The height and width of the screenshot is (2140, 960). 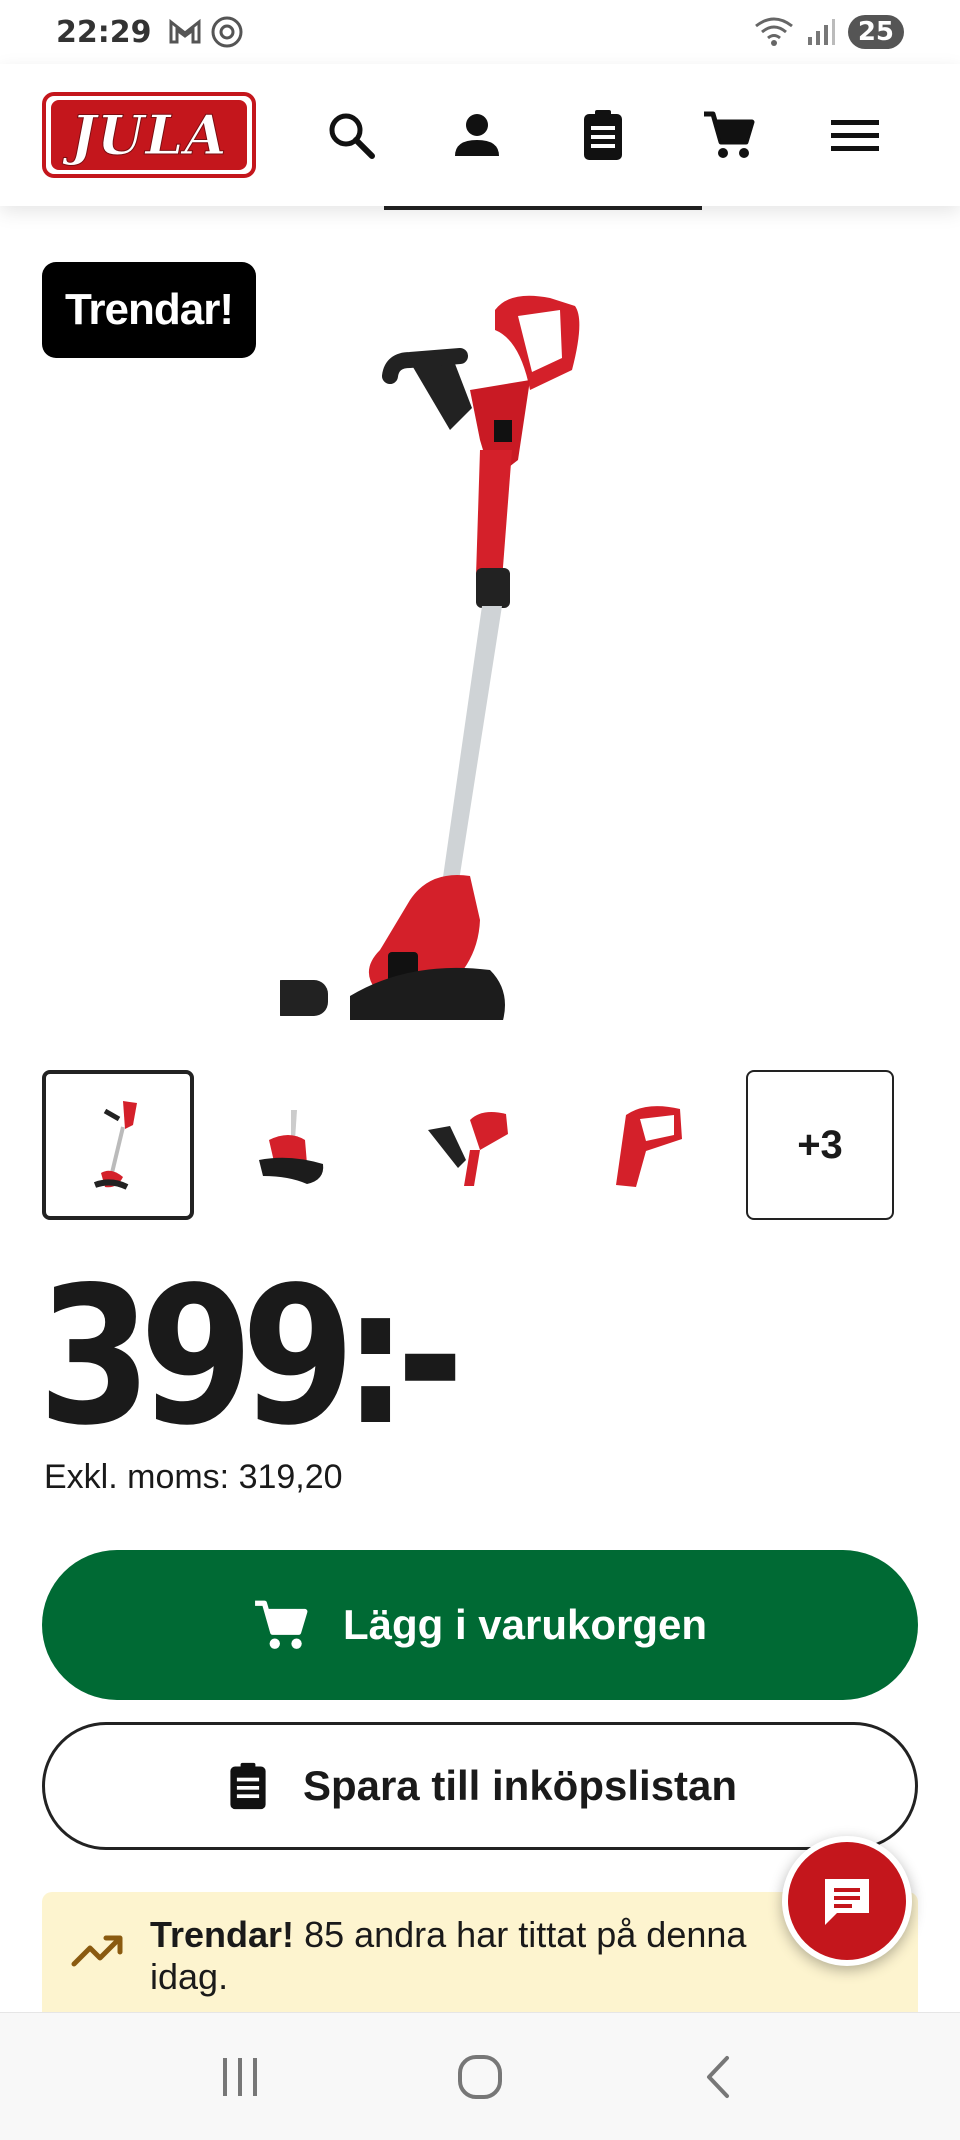 I want to click on trimmer-handle-thumbnail-icon, so click(x=468, y=1149).